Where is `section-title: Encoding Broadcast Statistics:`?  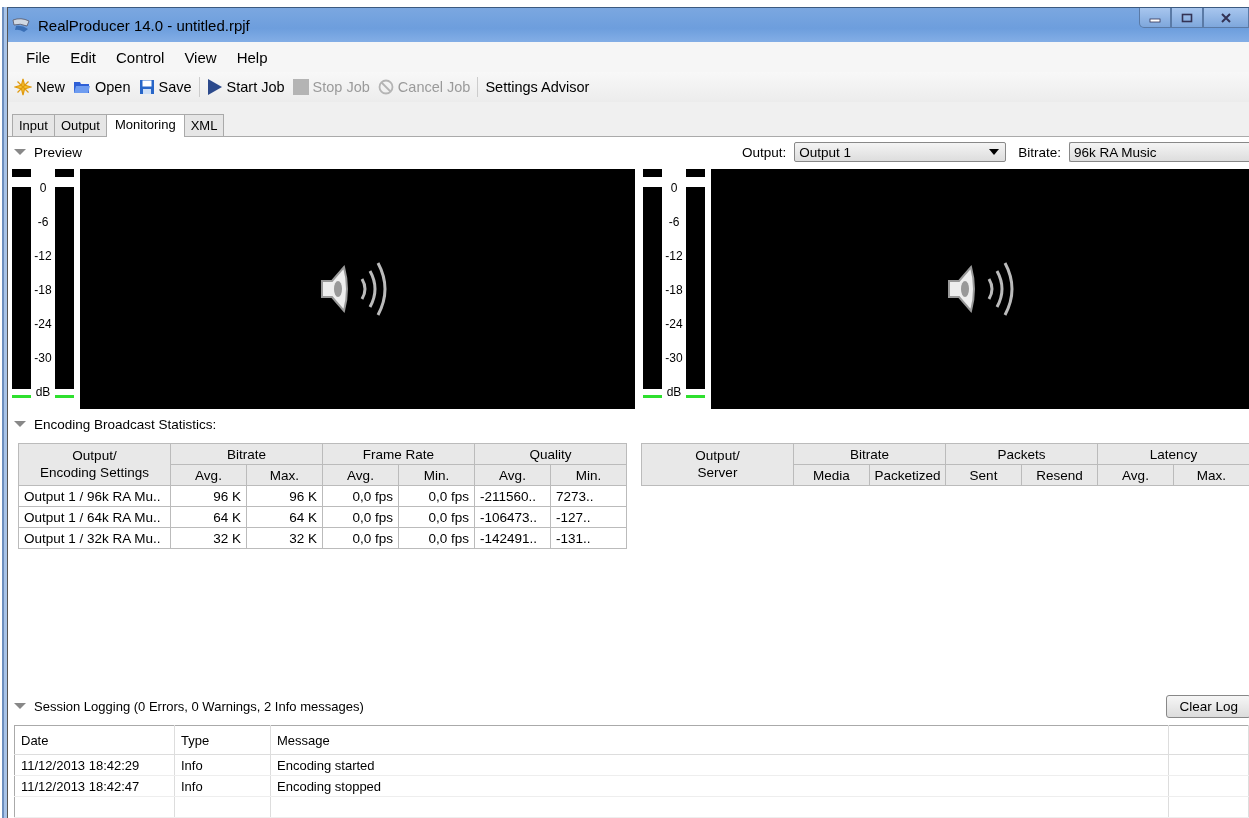 section-title: Encoding Broadcast Statistics: is located at coordinates (125, 424).